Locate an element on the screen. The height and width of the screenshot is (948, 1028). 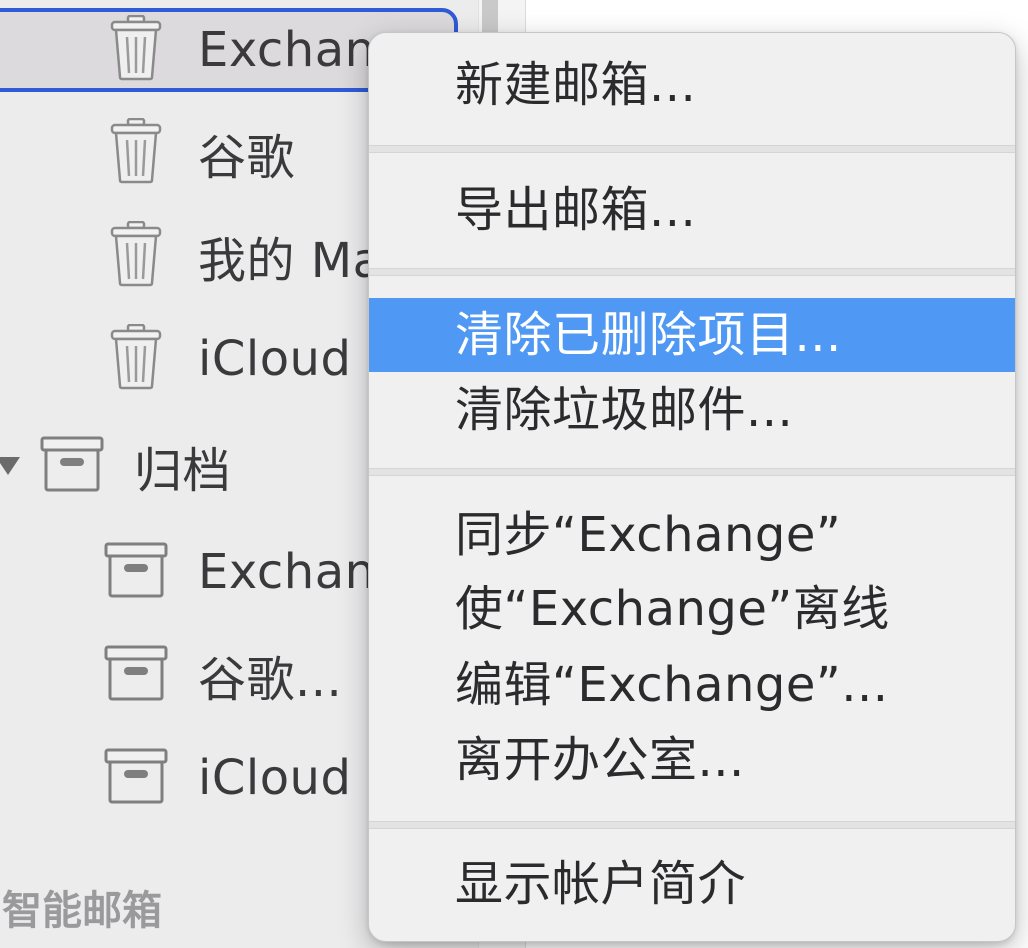
sidebar-item-label: 我的 Ma is located at coordinates (290, 261).